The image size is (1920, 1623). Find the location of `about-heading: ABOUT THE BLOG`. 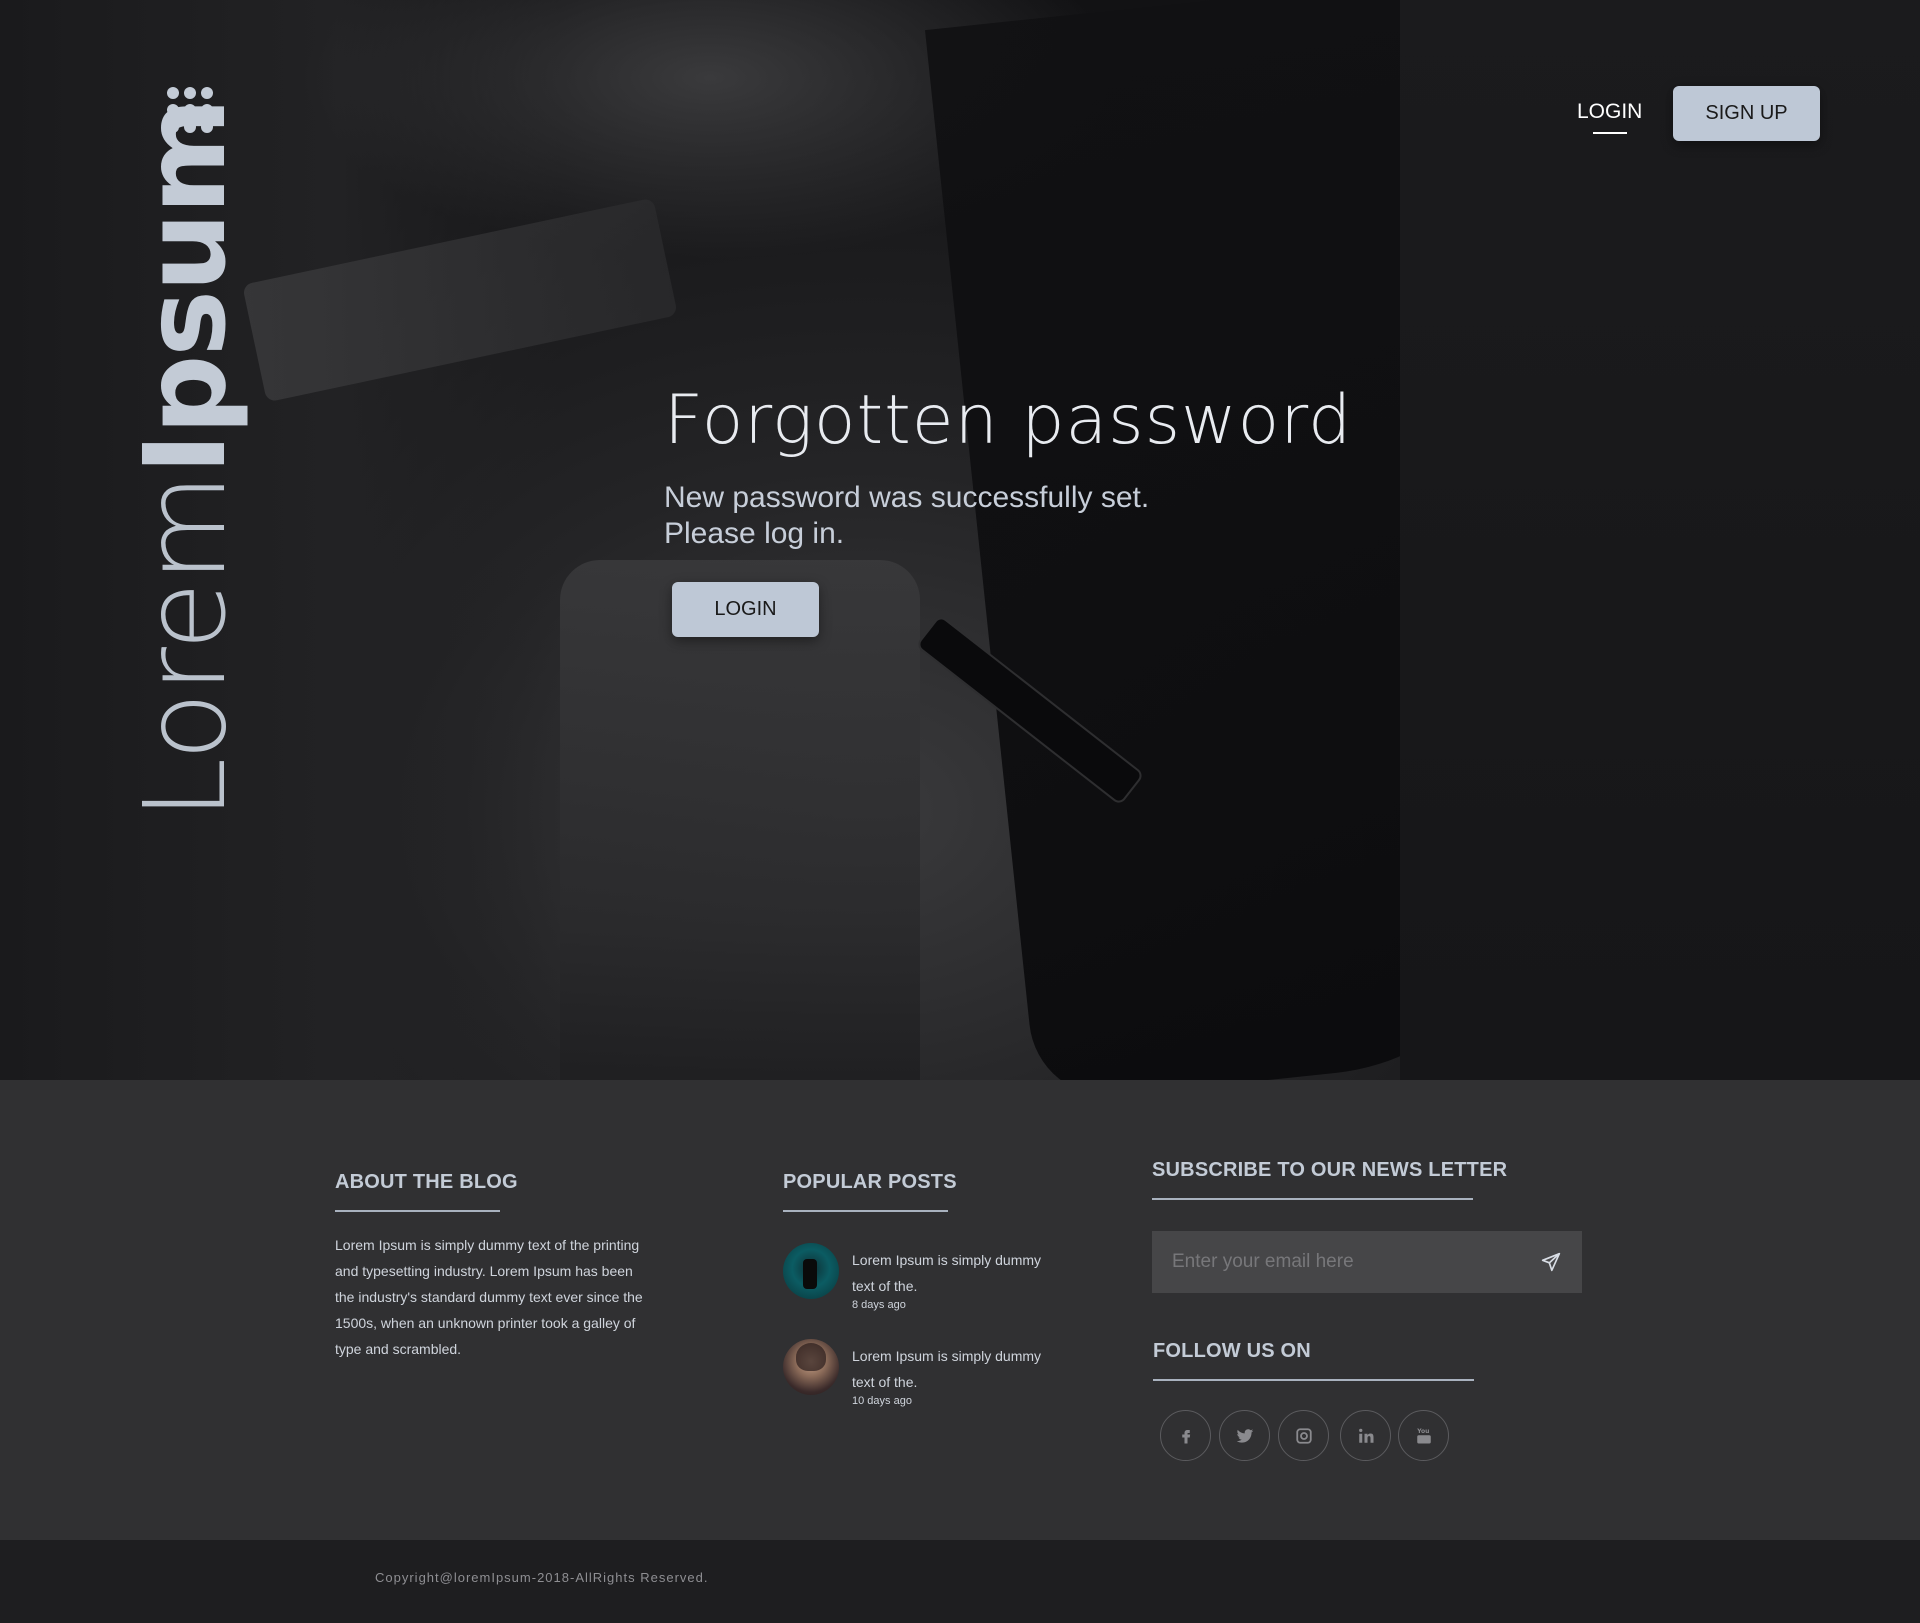

about-heading: ABOUT THE BLOG is located at coordinates (426, 1182).